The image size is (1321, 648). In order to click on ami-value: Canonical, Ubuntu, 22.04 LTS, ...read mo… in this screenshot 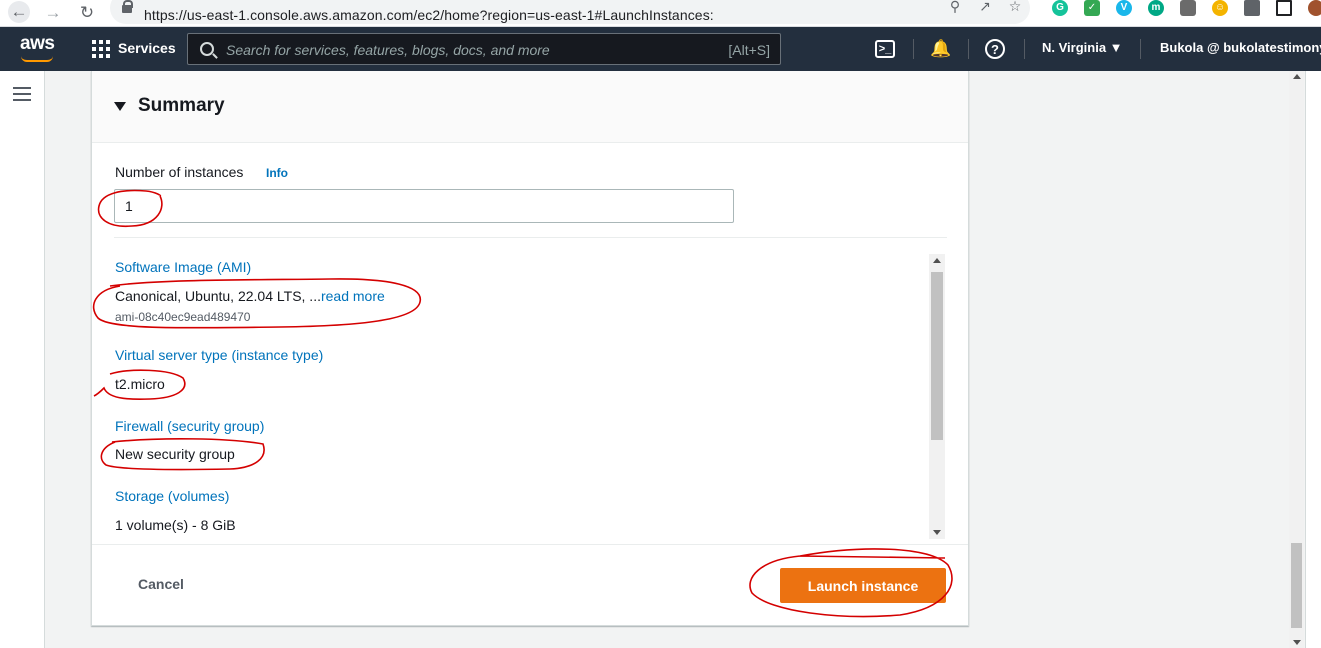, I will do `click(250, 296)`.